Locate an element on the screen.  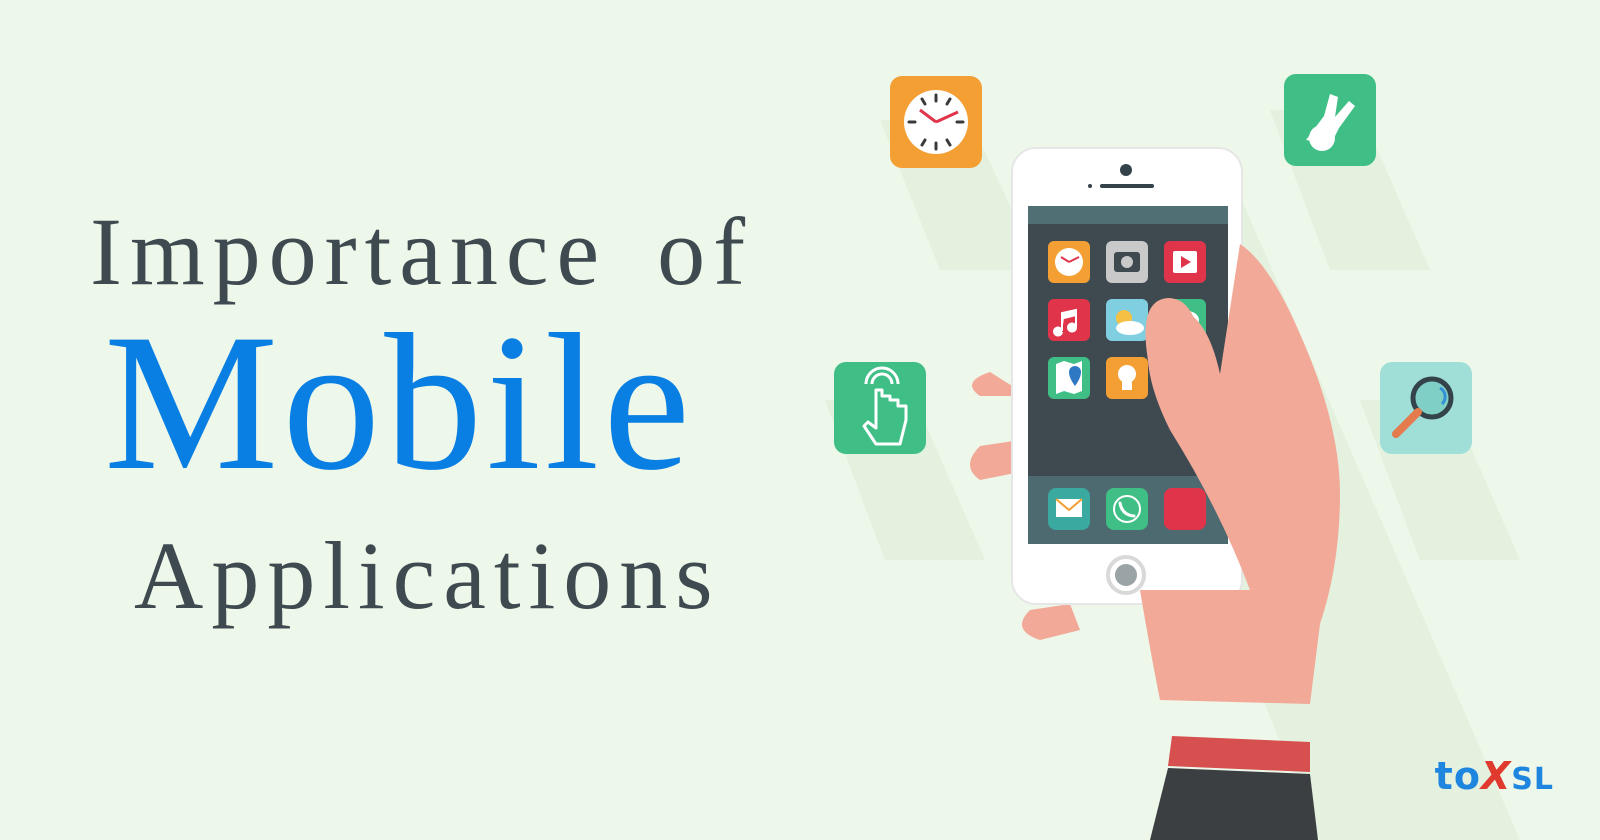
toxsl-logo: toXSL is located at coordinates (1494, 776).